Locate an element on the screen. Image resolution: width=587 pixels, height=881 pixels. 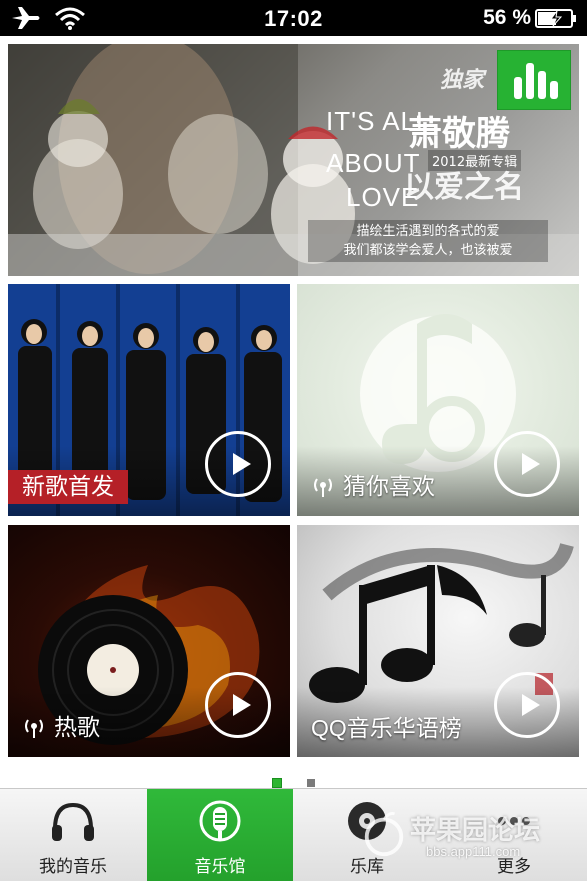
tile-guess-you-like: 猜你喜欢 is located at coordinates (438, 400).